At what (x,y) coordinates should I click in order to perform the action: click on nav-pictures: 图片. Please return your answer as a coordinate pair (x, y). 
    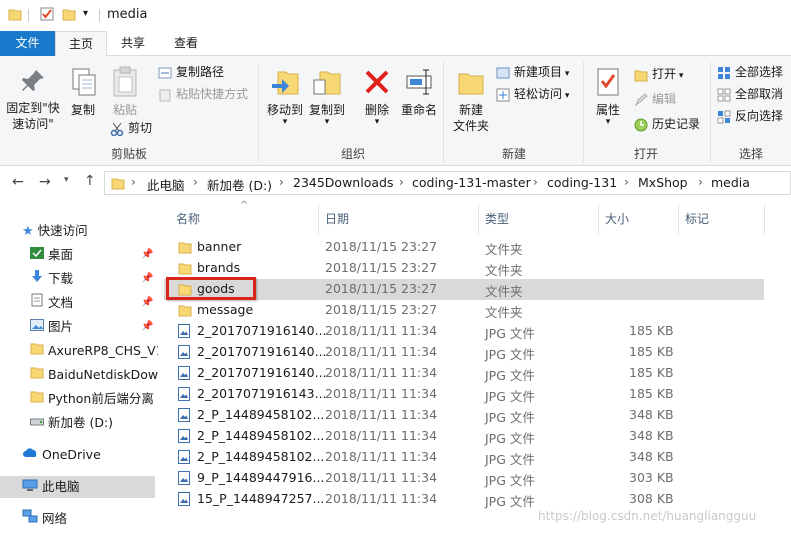
    Looking at the image, I should click on (85, 327).